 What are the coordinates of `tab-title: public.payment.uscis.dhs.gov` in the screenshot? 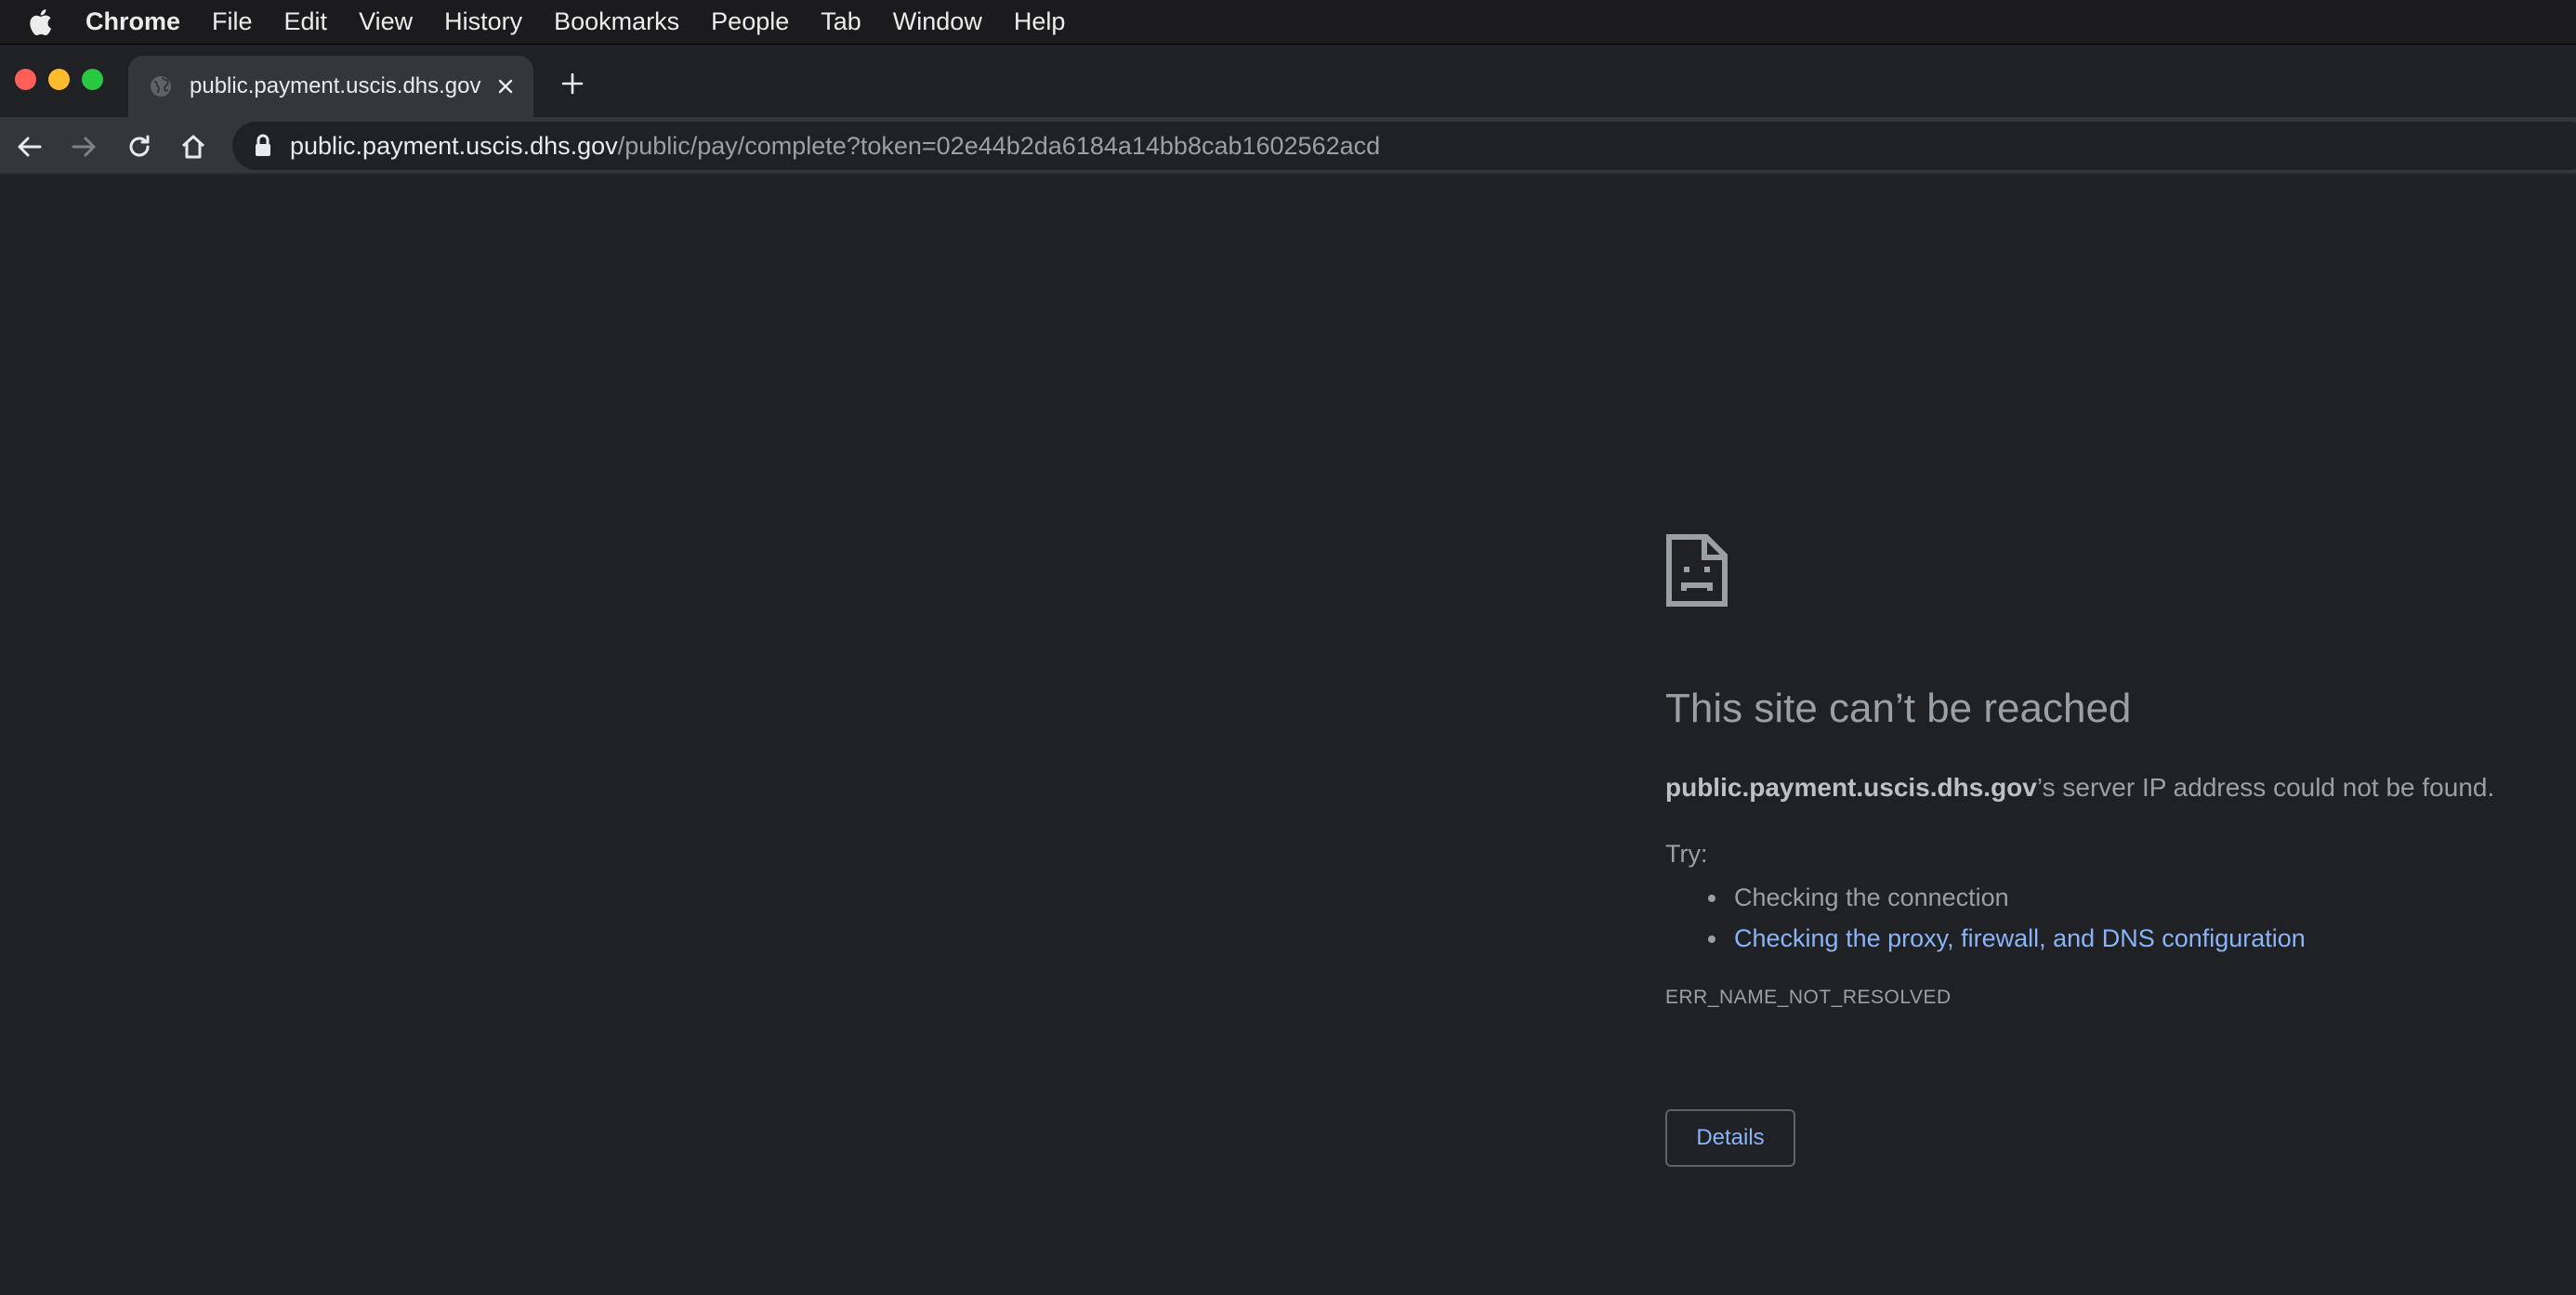 It's located at (335, 85).